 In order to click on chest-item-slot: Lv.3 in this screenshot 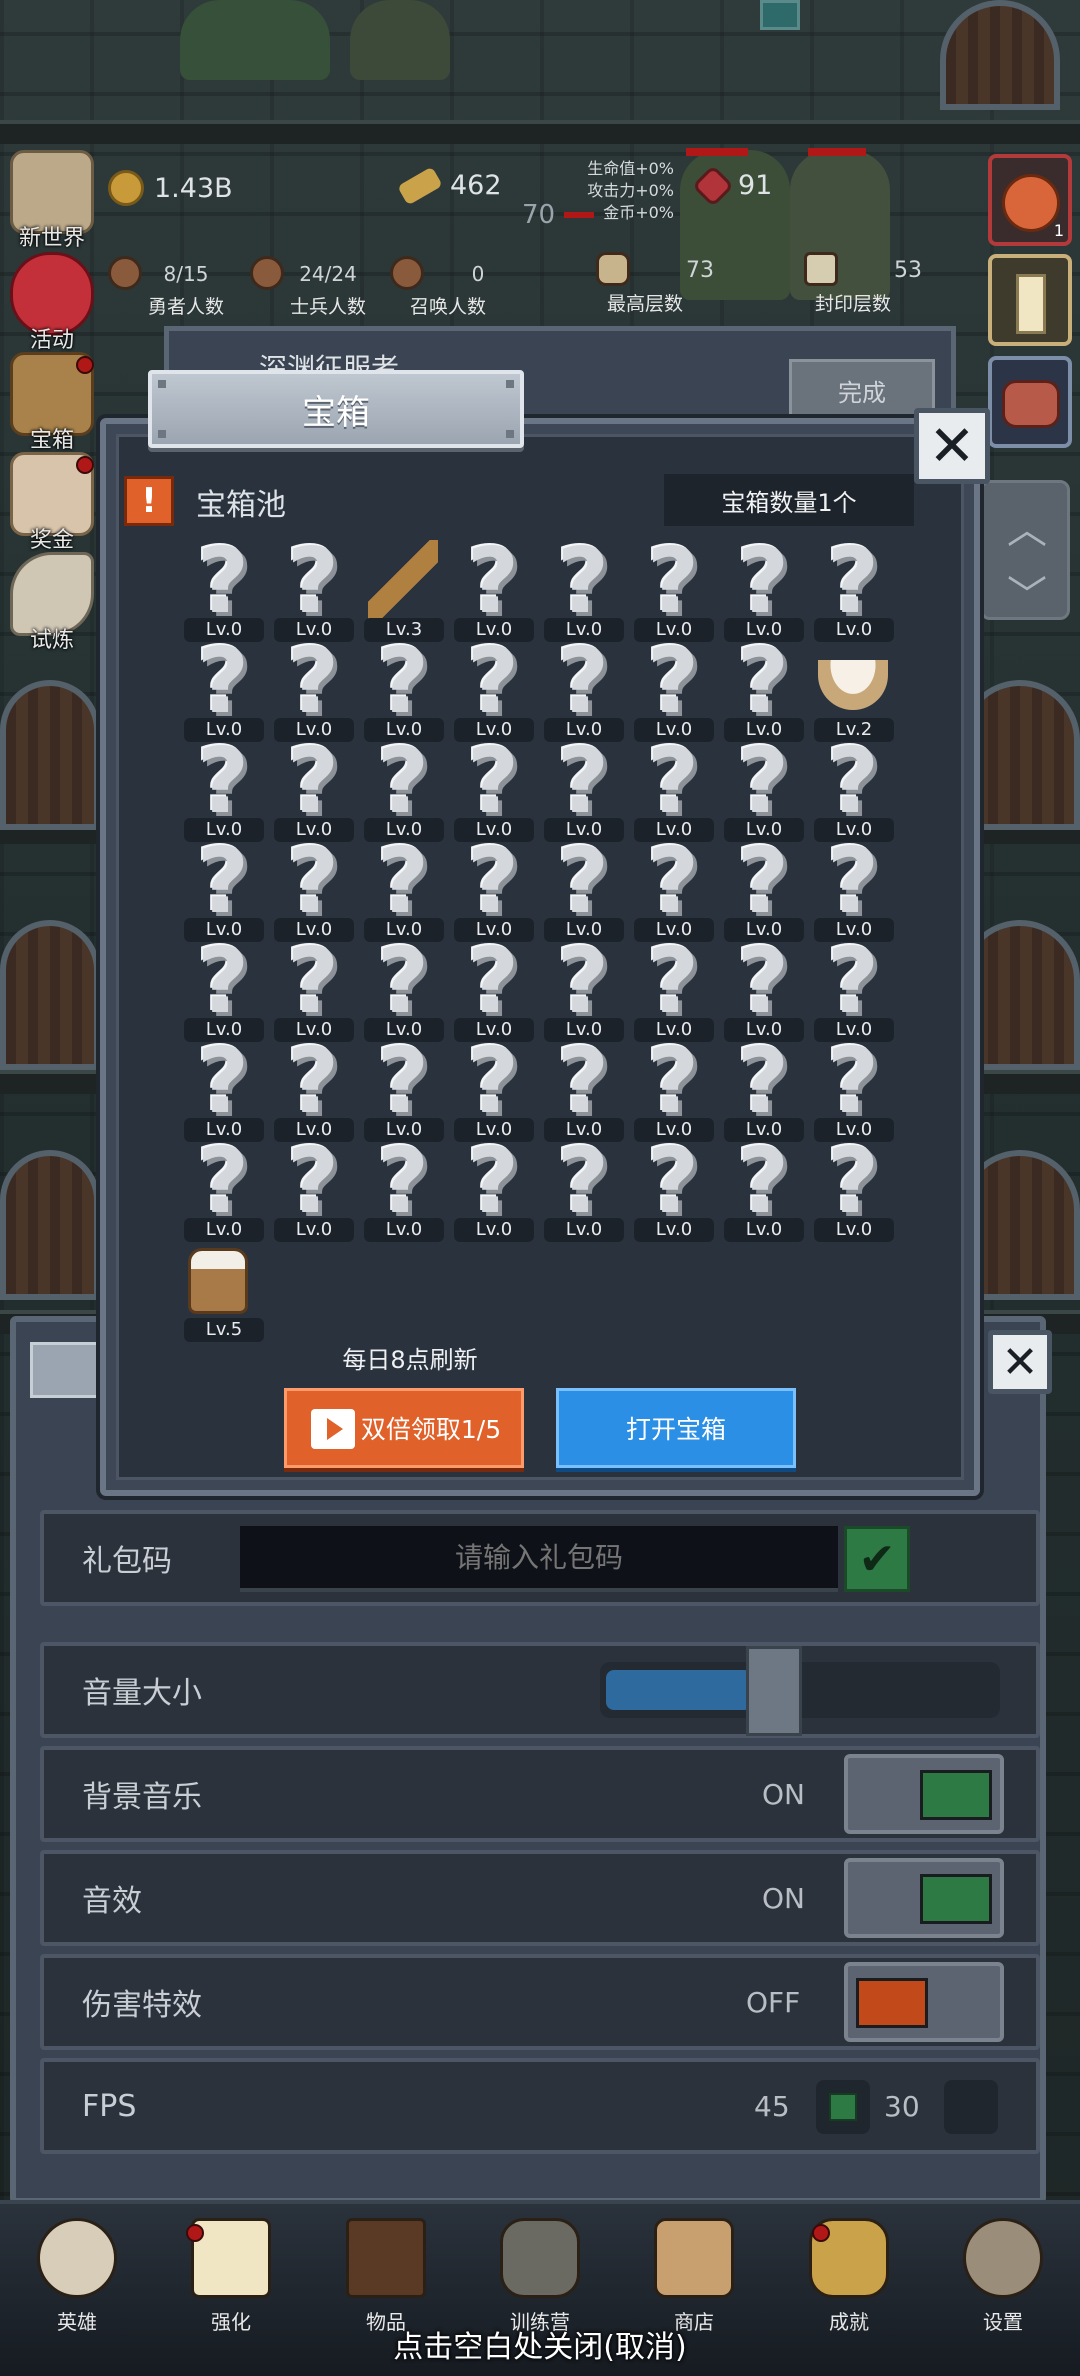, I will do `click(405, 591)`.